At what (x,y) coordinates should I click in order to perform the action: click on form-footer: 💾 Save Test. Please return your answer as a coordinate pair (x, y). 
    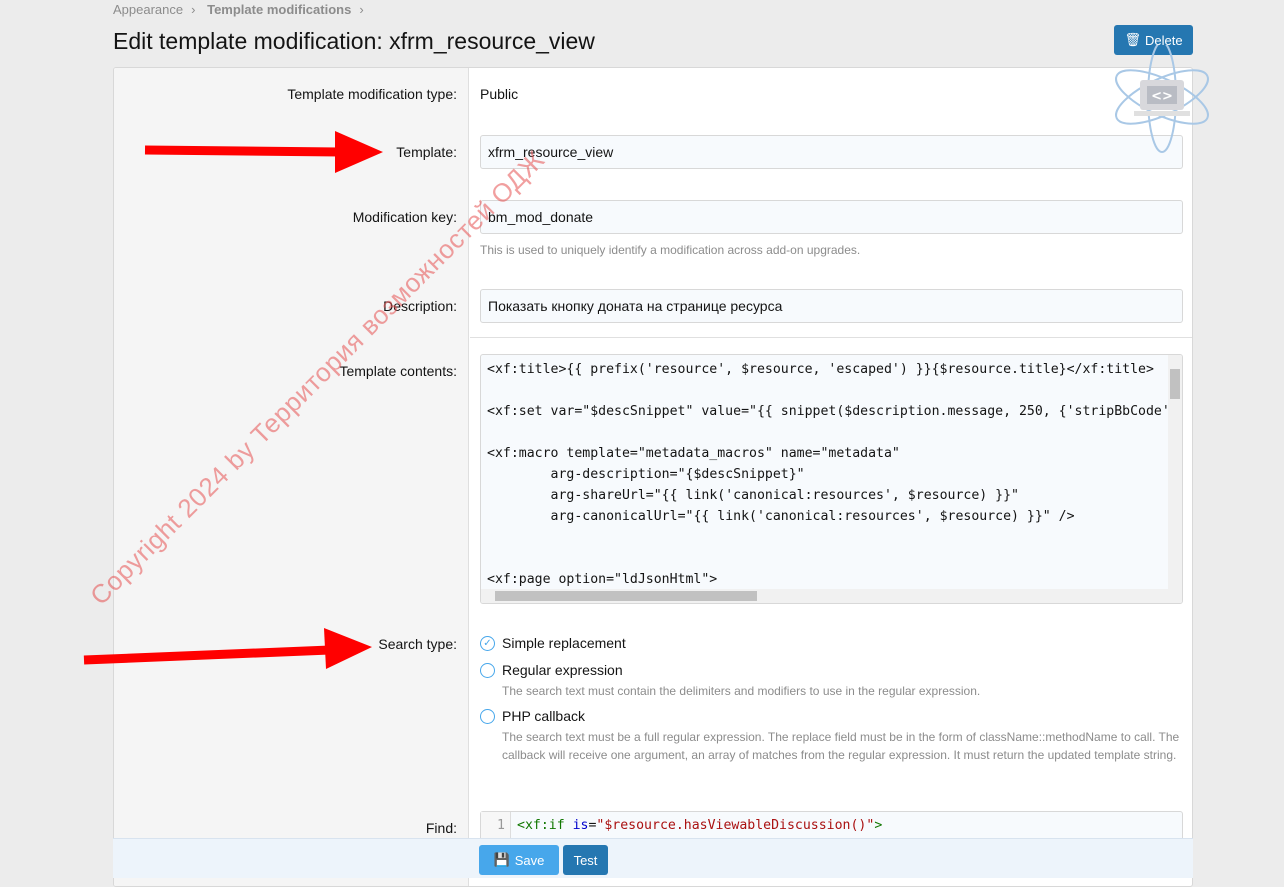
    Looking at the image, I should click on (653, 858).